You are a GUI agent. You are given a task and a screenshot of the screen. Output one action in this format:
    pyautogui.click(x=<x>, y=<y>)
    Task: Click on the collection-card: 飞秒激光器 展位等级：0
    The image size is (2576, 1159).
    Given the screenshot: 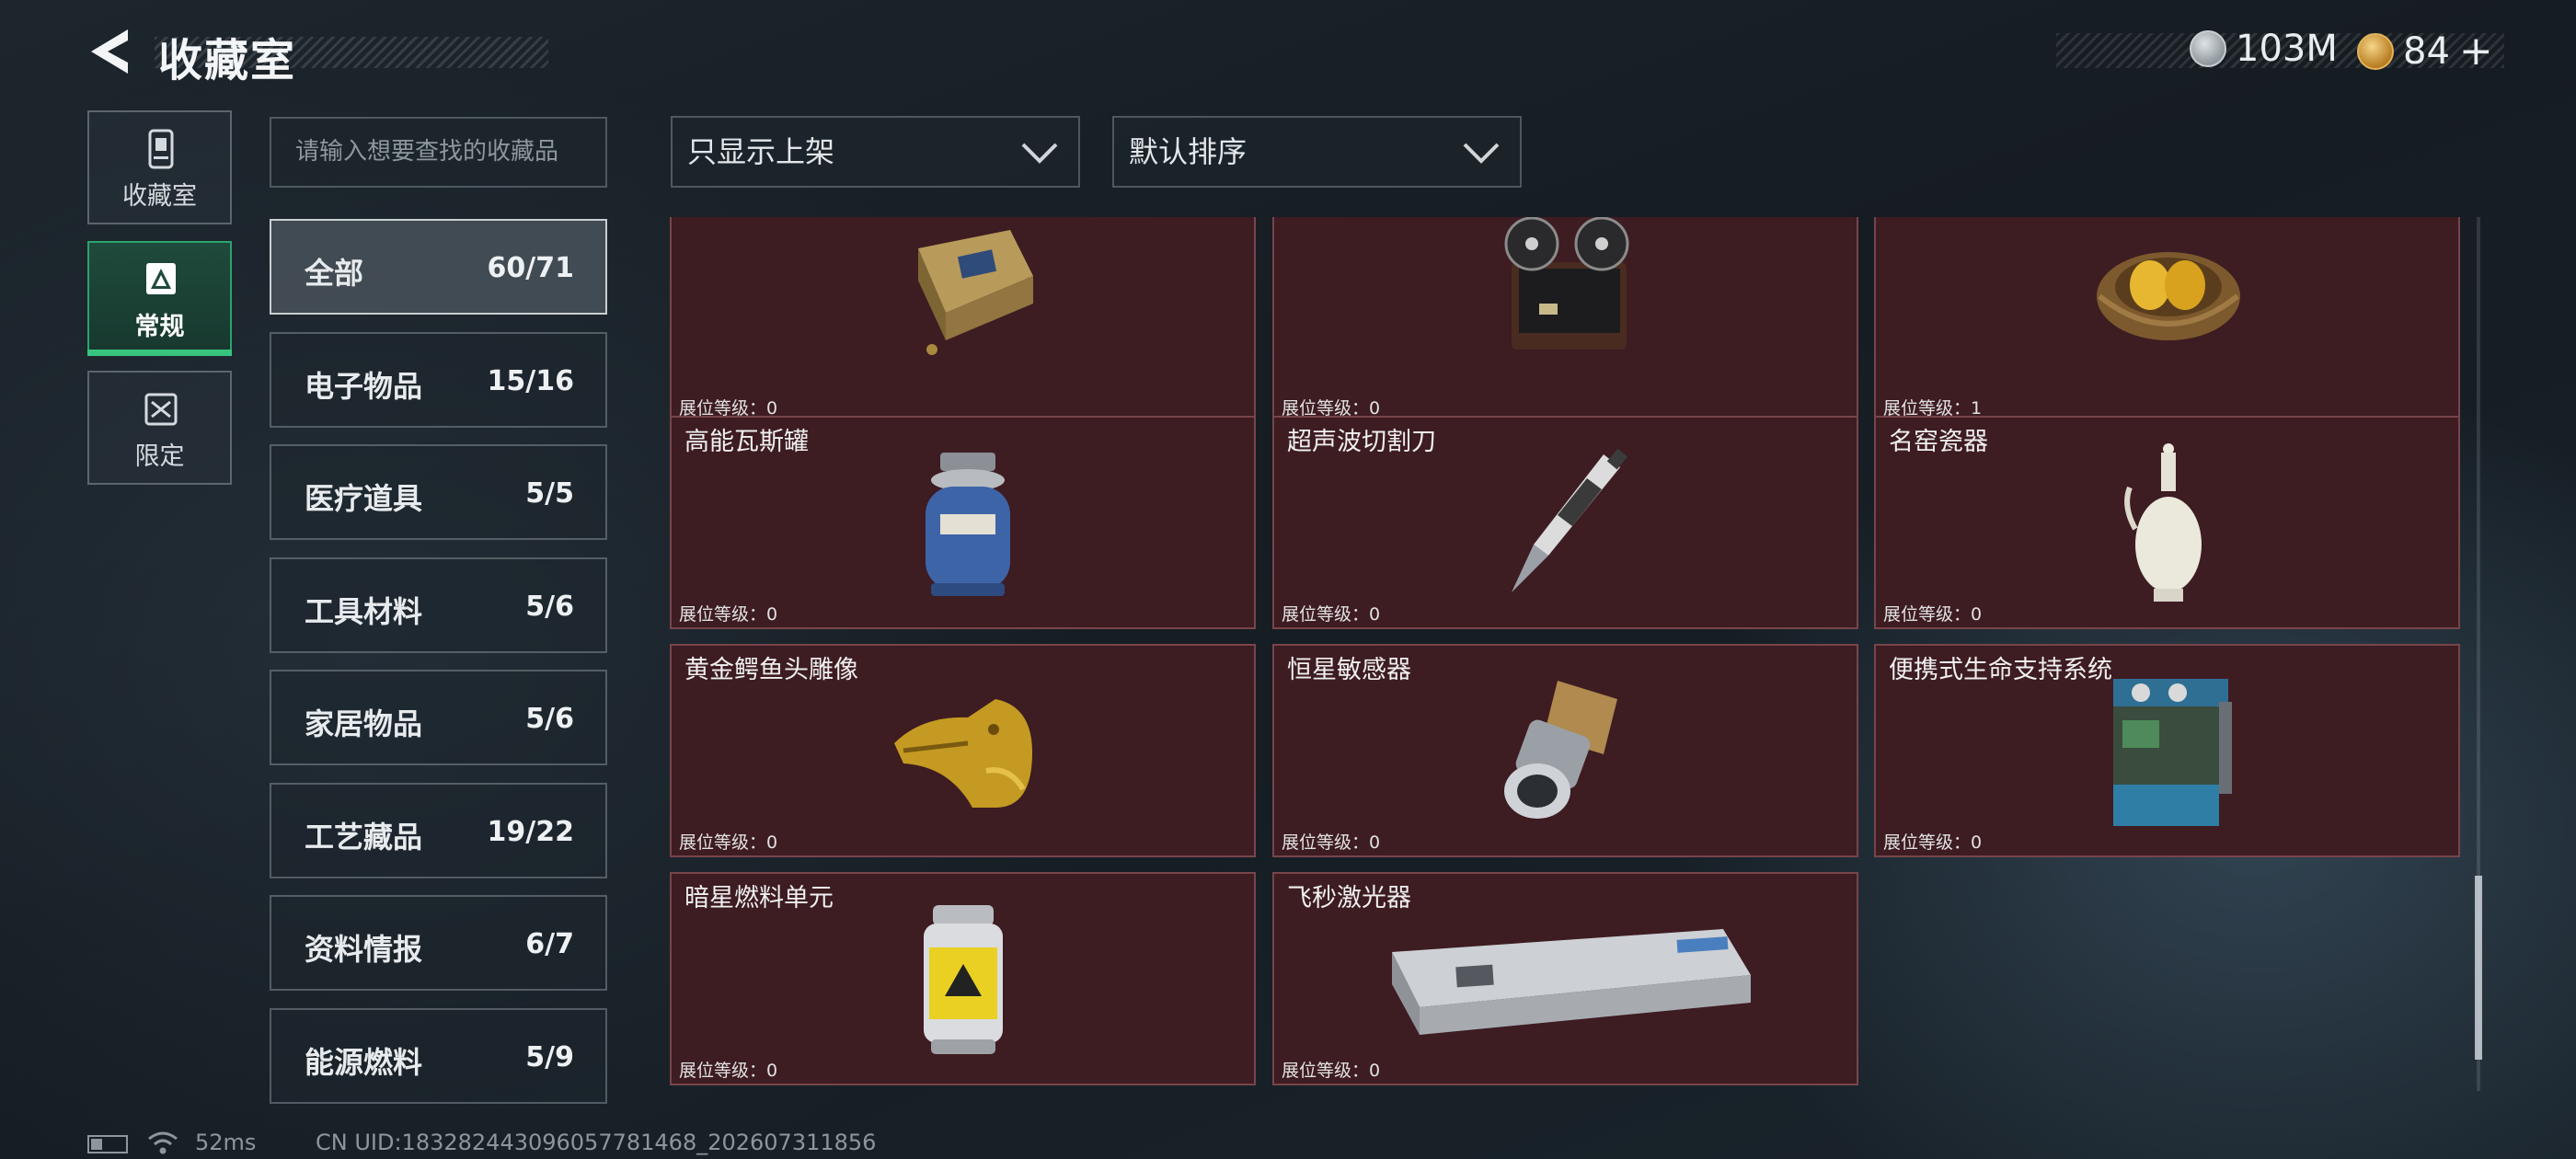 What is the action you would take?
    pyautogui.click(x=1565, y=978)
    